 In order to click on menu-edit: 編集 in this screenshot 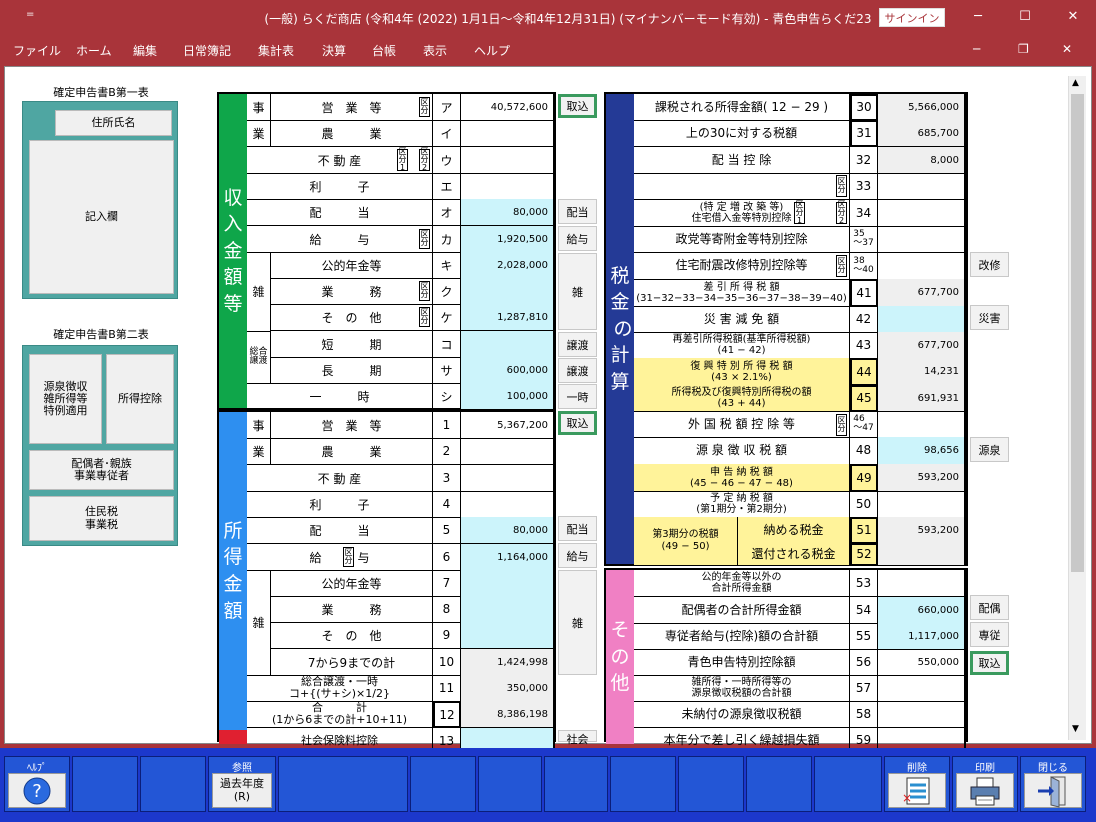, I will do `click(145, 50)`.